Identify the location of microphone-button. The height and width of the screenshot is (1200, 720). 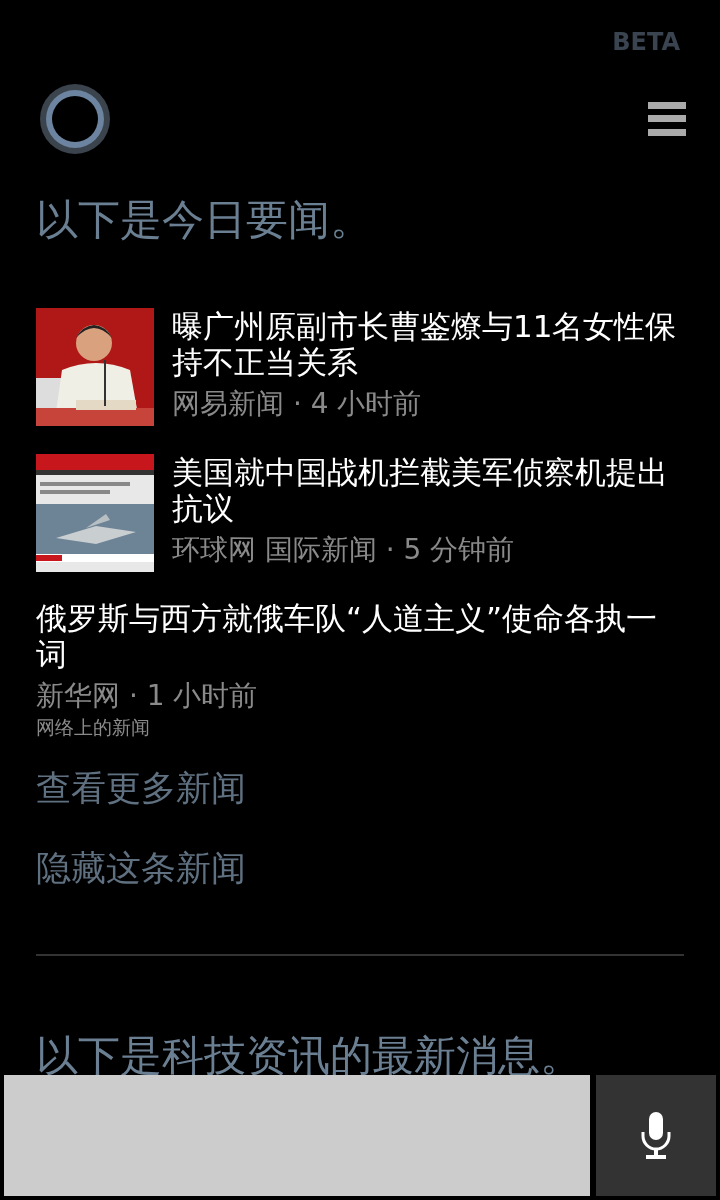
(656, 1135).